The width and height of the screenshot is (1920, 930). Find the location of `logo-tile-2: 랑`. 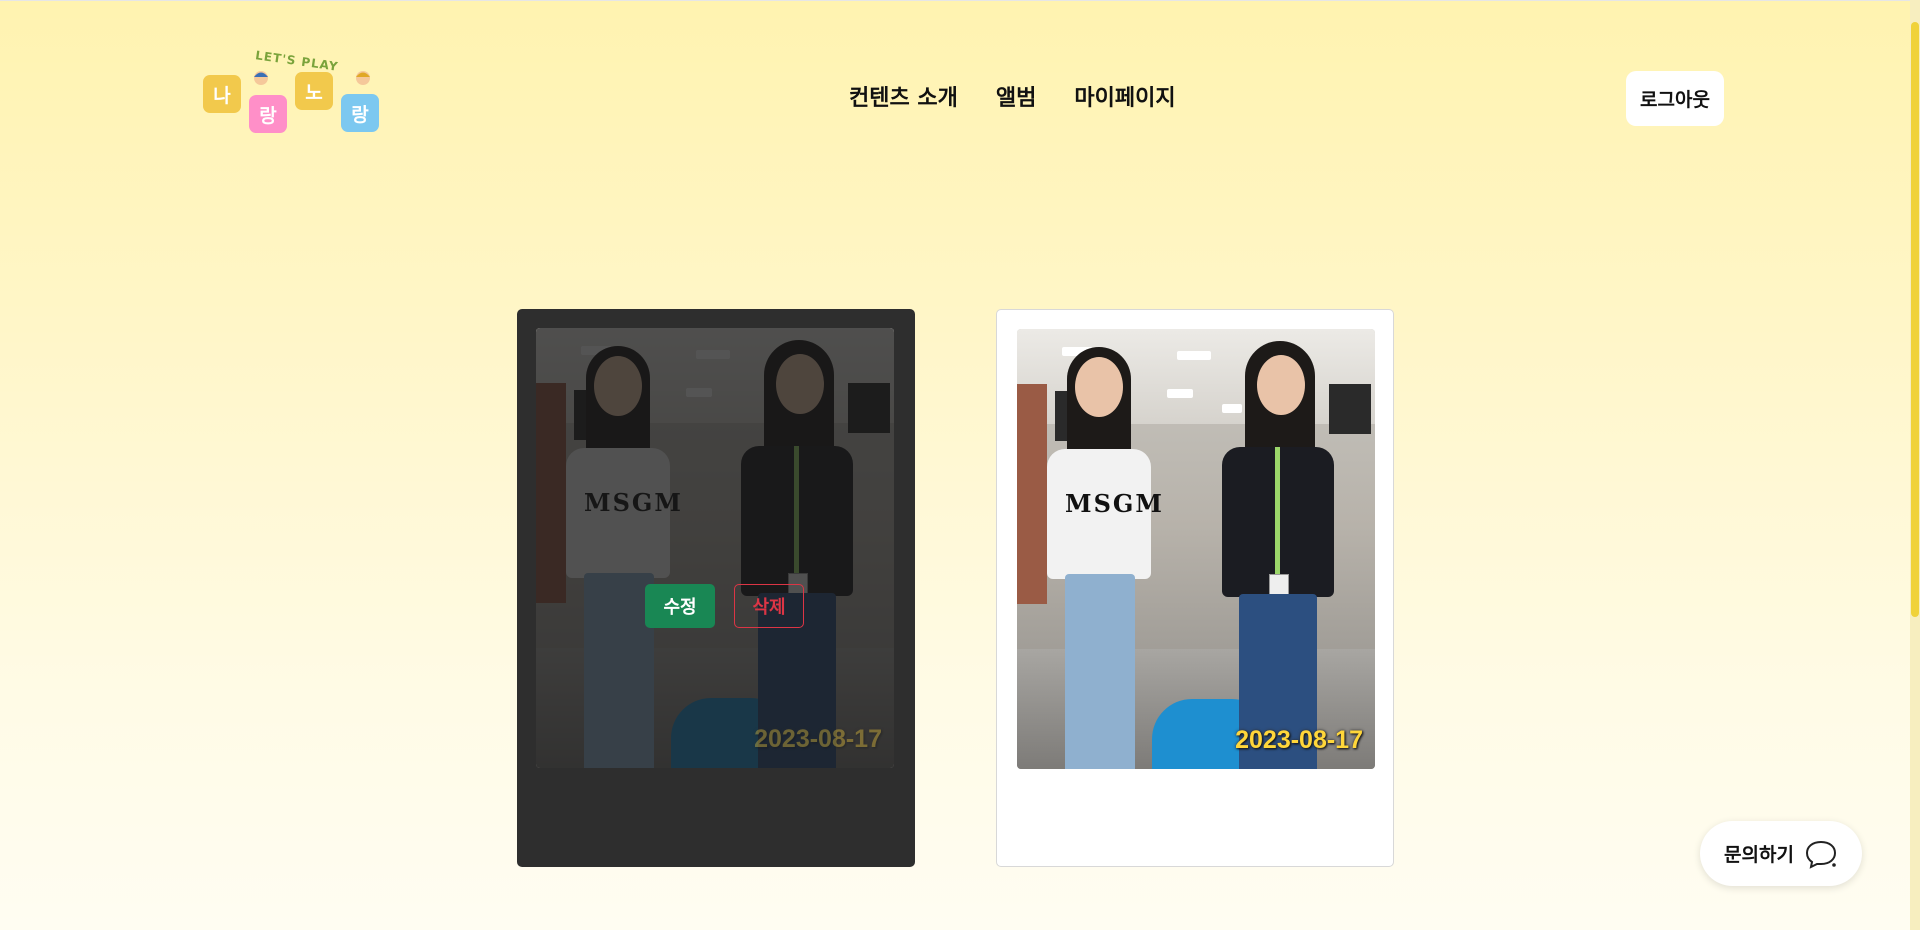

logo-tile-2: 랑 is located at coordinates (268, 114).